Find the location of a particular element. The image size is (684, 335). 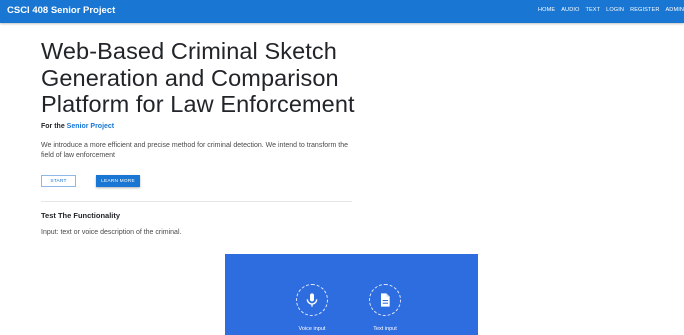

microphone-icon is located at coordinates (312, 300).